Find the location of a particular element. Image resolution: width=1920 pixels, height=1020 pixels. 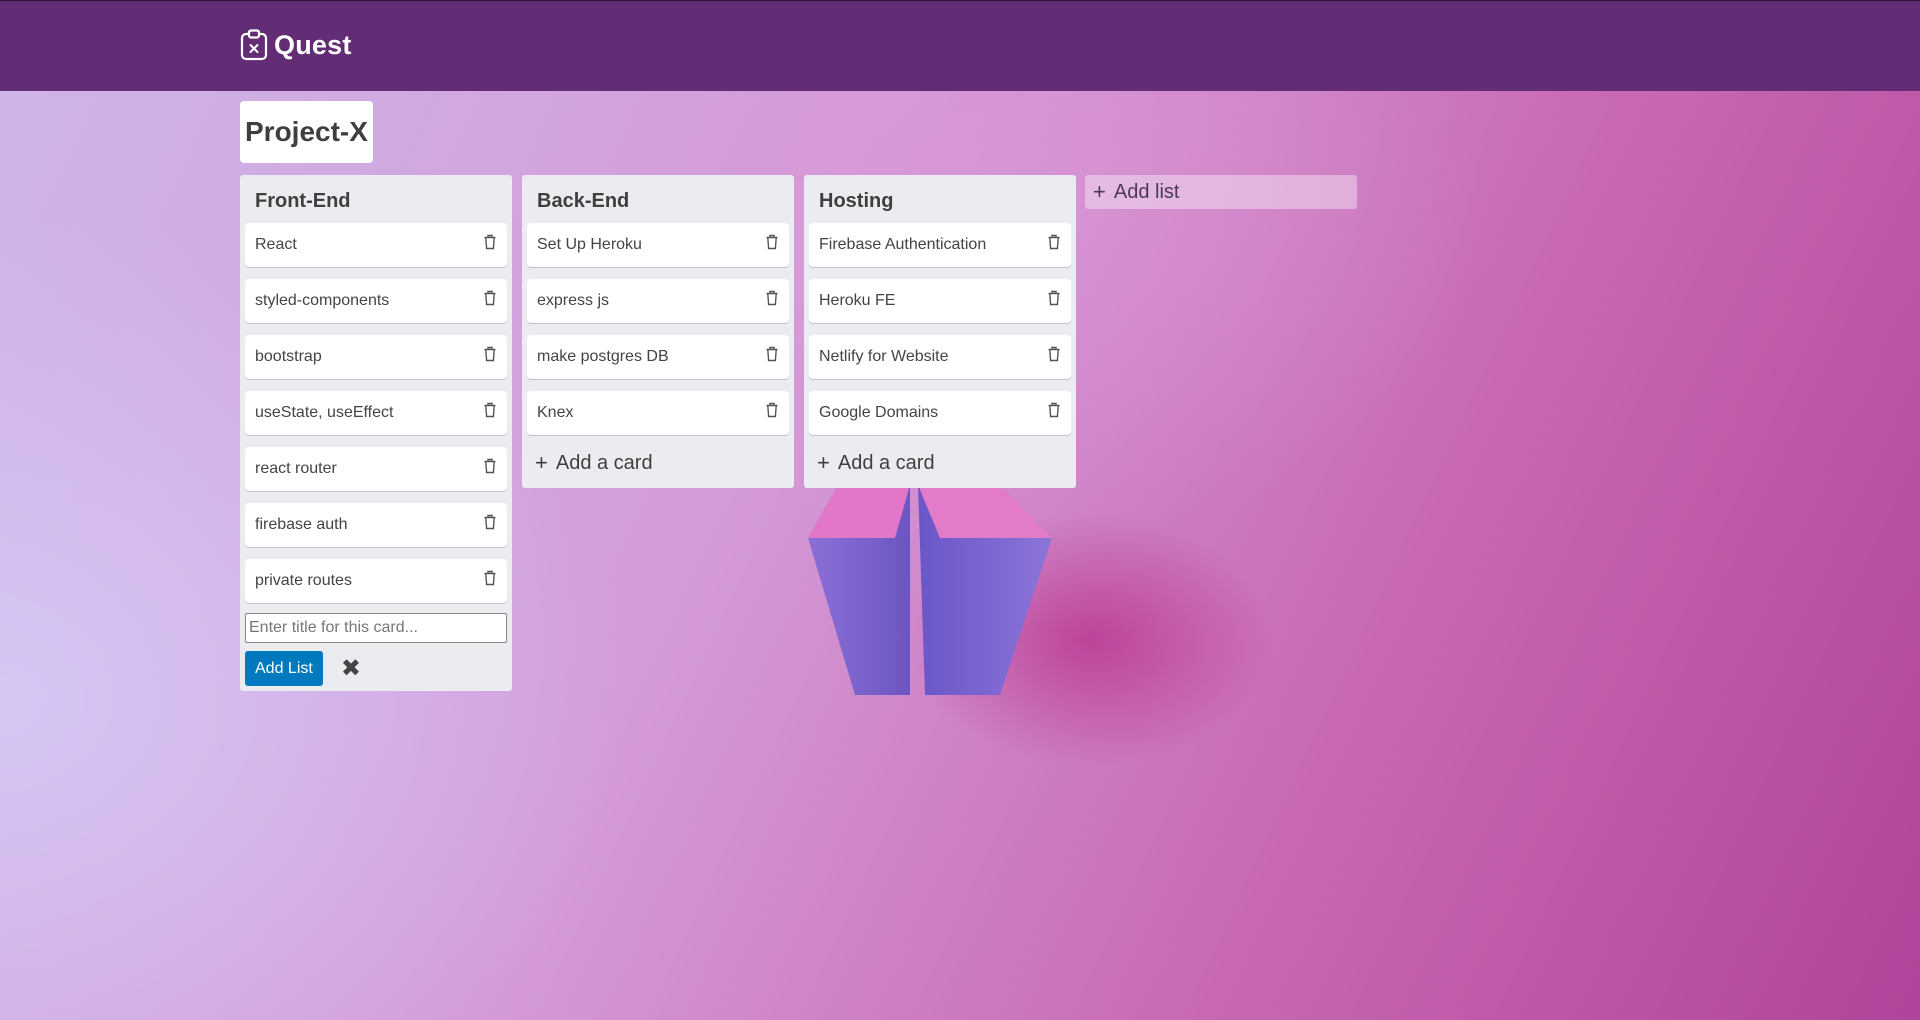

card: Knex is located at coordinates (658, 413).